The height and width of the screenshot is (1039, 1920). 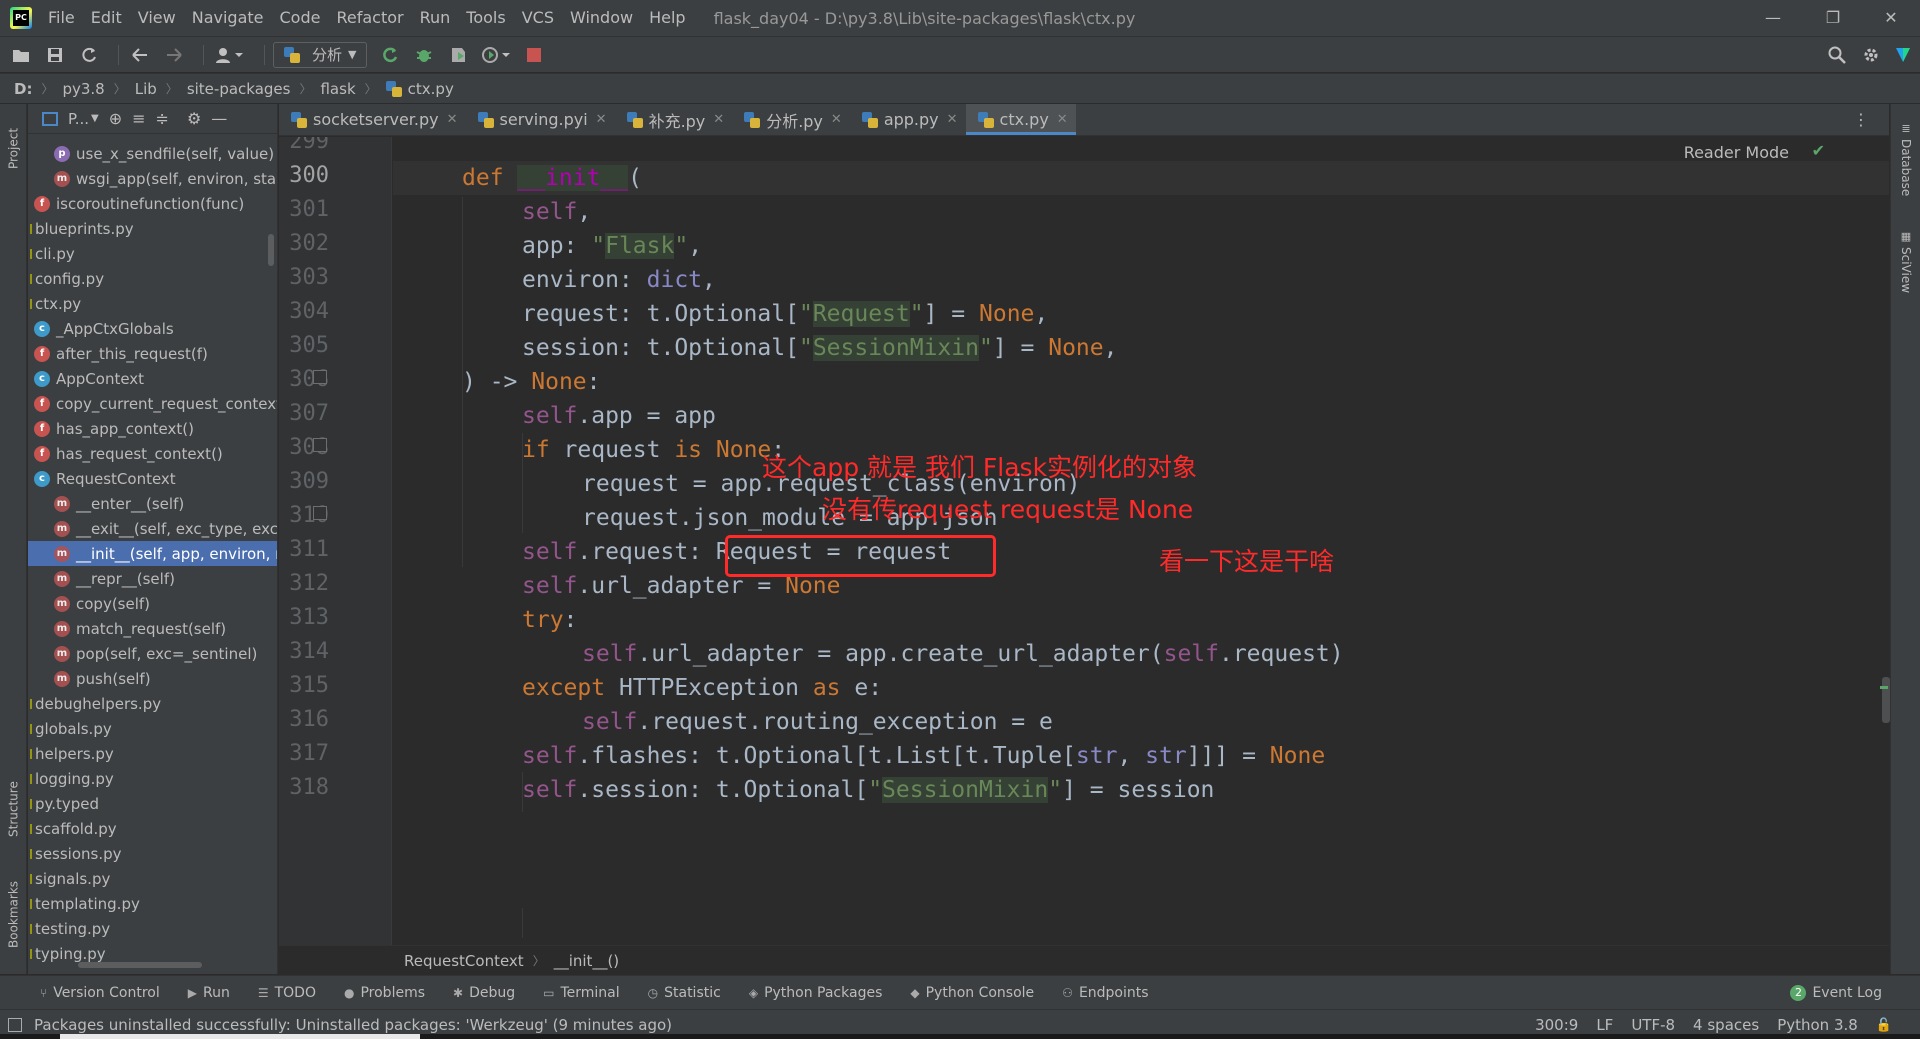 I want to click on tree-symbol-item: m push(self), so click(x=152, y=678).